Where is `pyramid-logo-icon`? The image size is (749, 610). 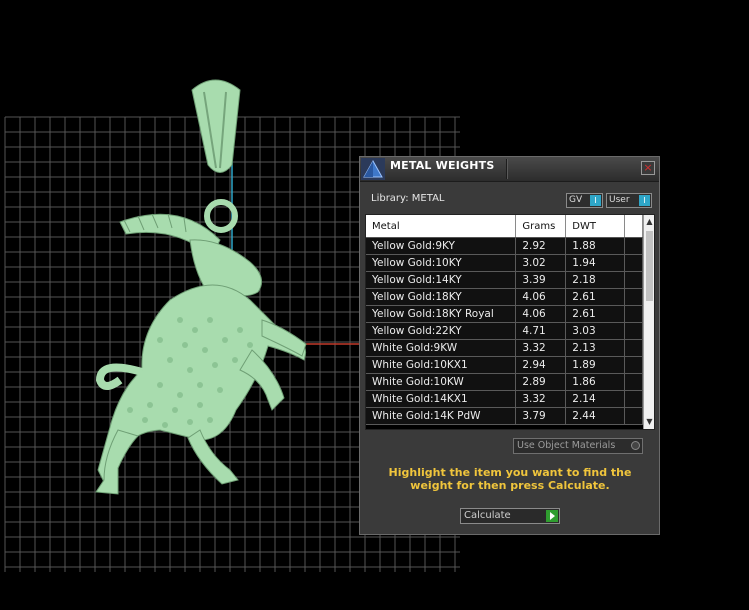
pyramid-logo-icon is located at coordinates (373, 169).